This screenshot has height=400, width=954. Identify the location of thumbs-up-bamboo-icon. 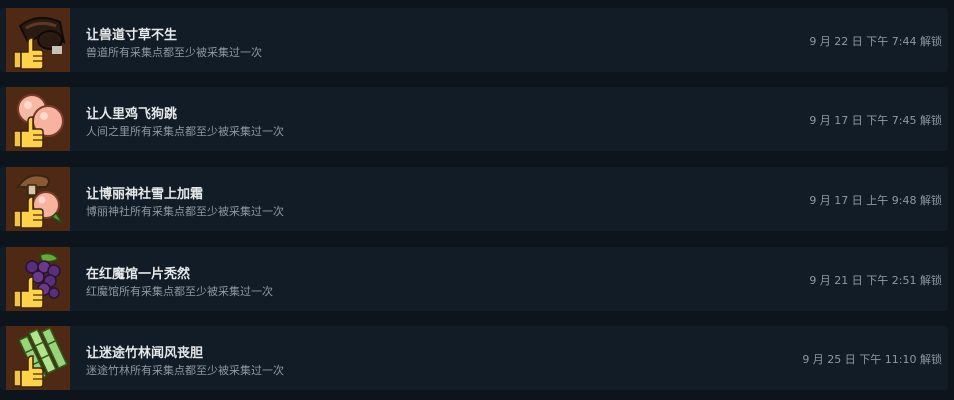
(38, 358).